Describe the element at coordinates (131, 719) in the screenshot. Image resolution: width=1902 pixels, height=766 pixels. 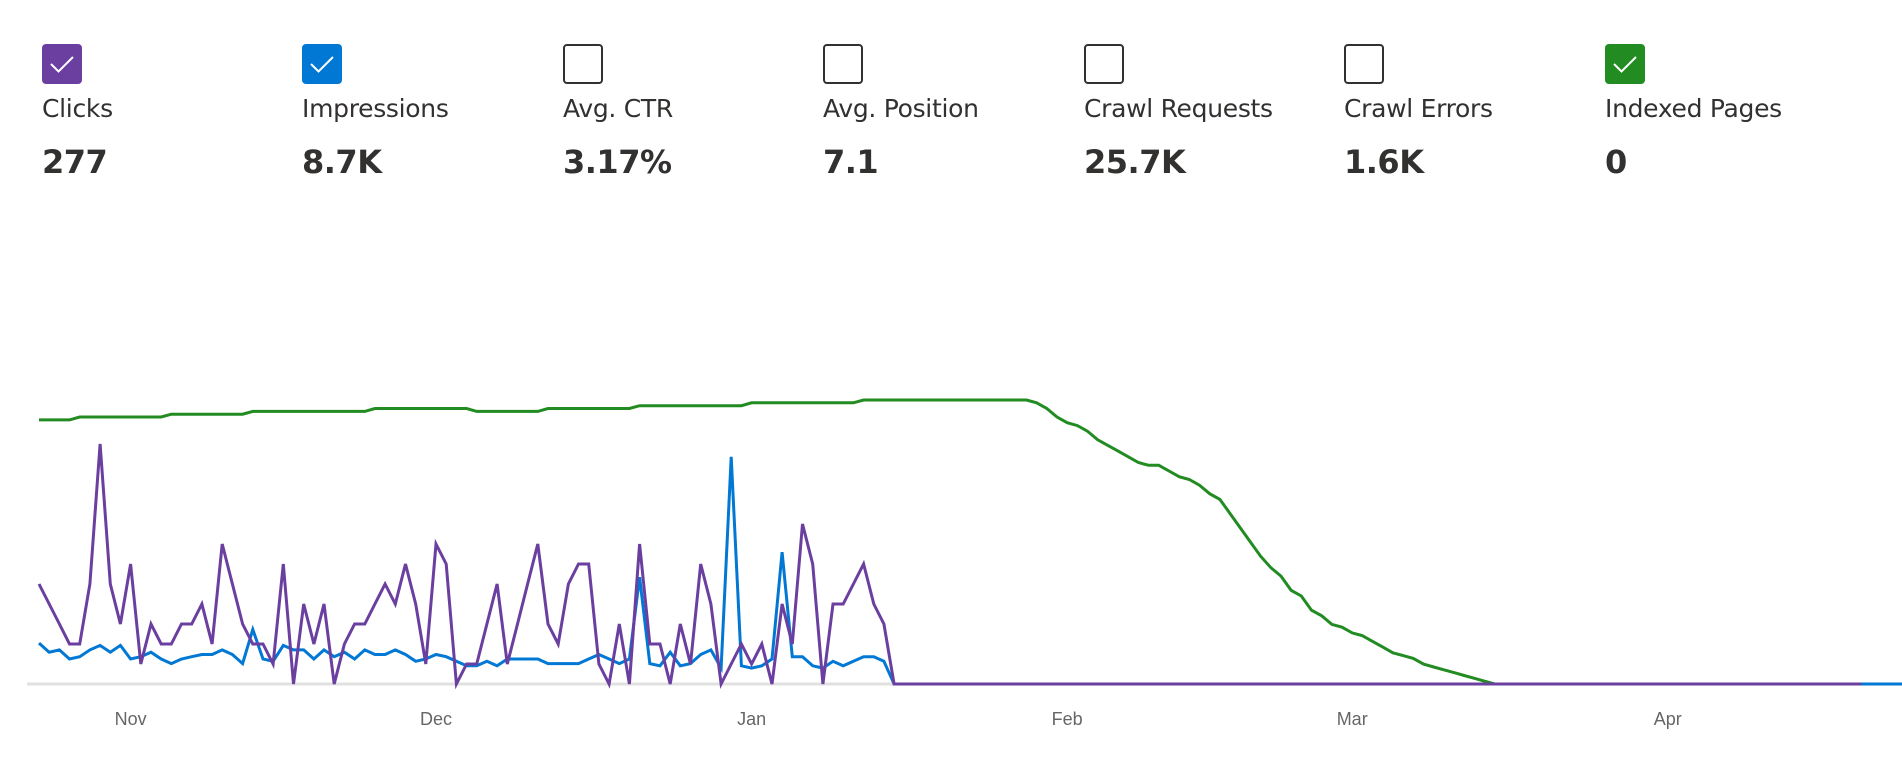
I see `x-tick-label-nov: Nov` at that location.